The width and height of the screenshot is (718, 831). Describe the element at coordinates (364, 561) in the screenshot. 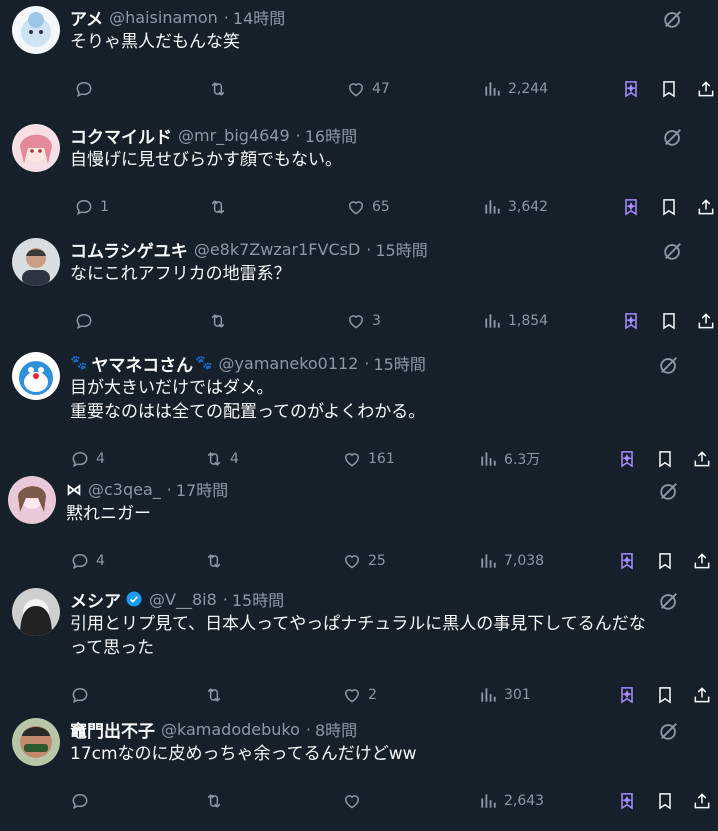

I see `like-button: 25` at that location.